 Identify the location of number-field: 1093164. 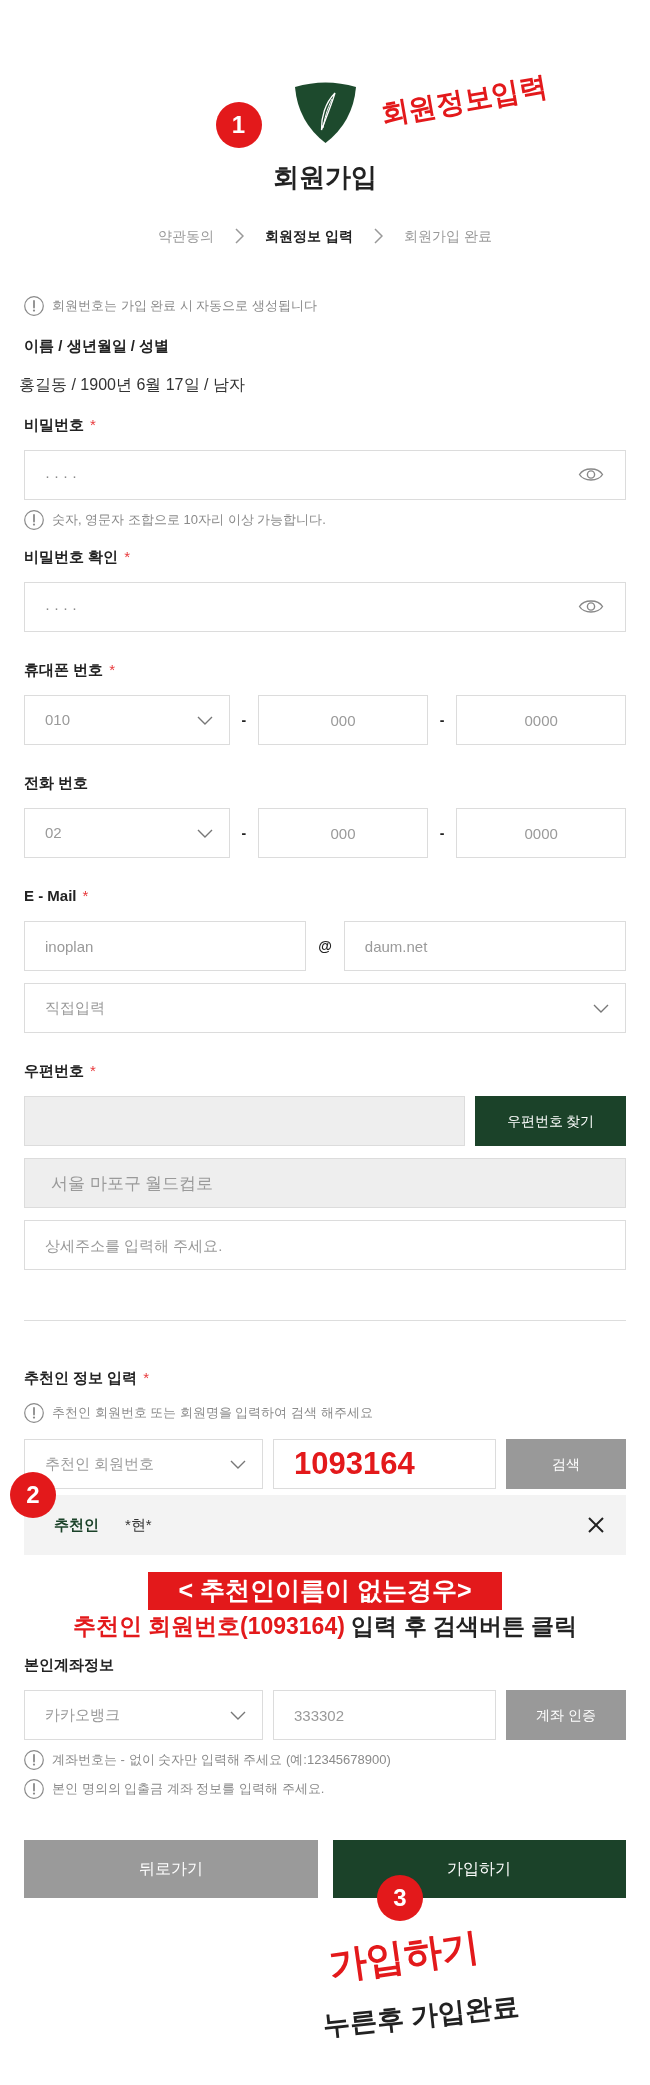
(384, 1464).